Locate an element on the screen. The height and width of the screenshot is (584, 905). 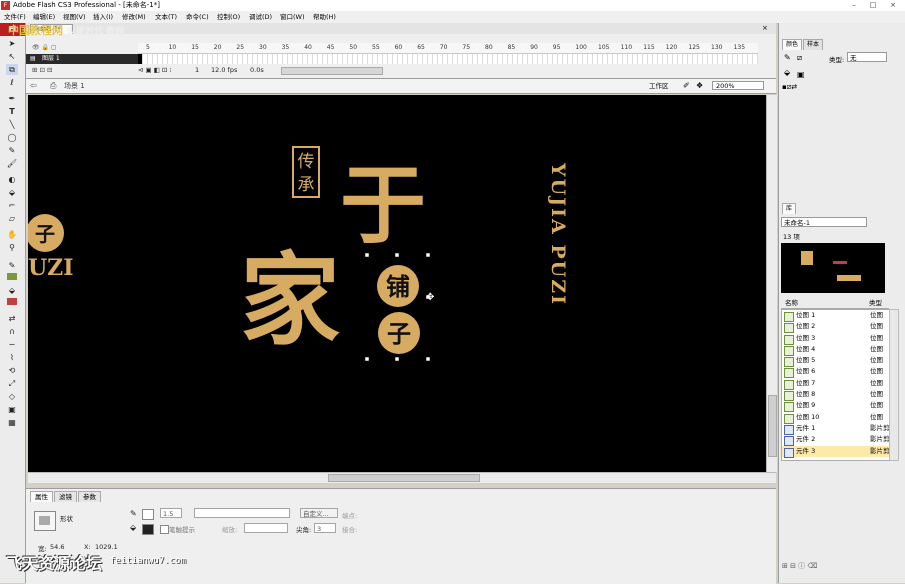
fill-color-swatch is located at coordinates (148, 529).